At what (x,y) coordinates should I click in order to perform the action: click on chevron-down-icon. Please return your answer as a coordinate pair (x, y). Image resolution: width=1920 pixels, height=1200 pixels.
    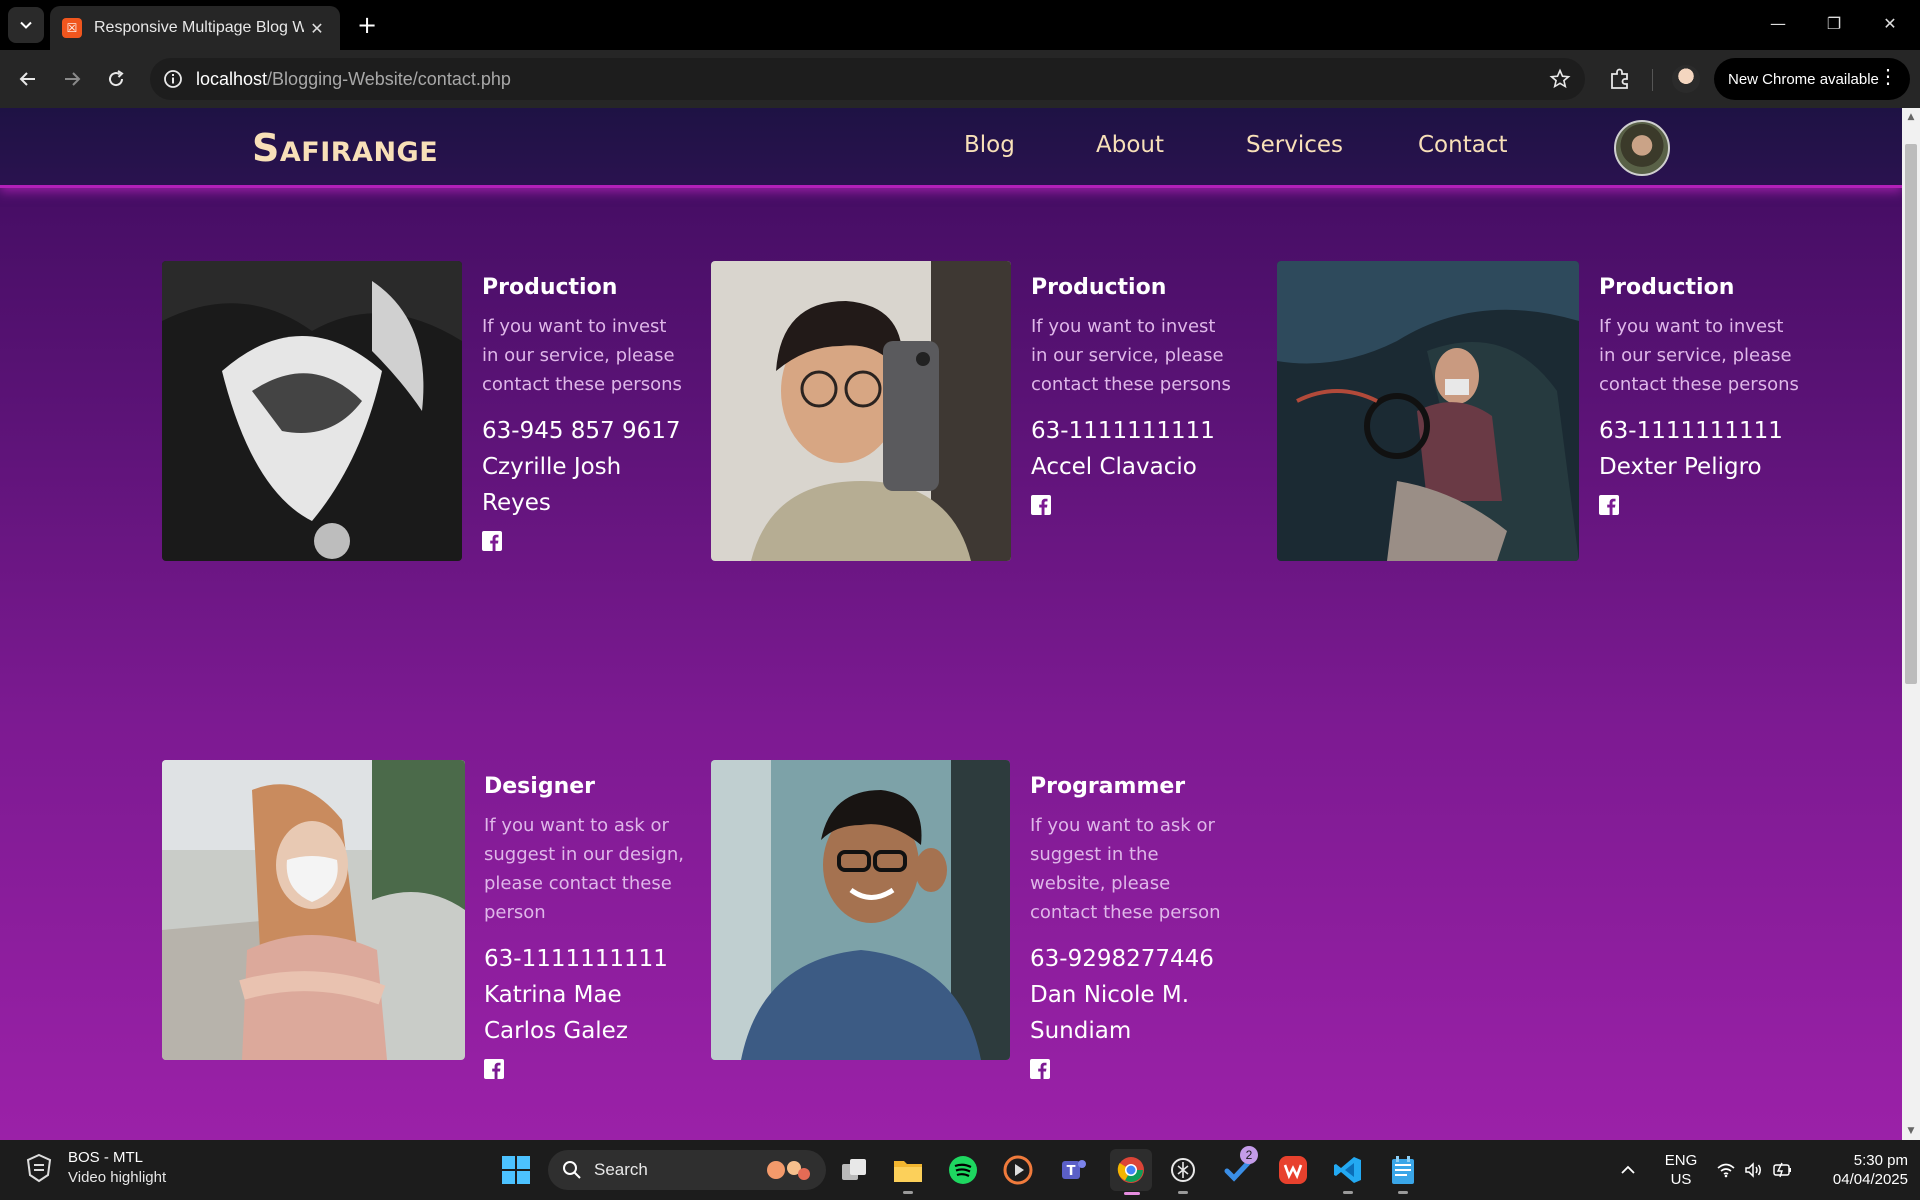
    Looking at the image, I should click on (26, 25).